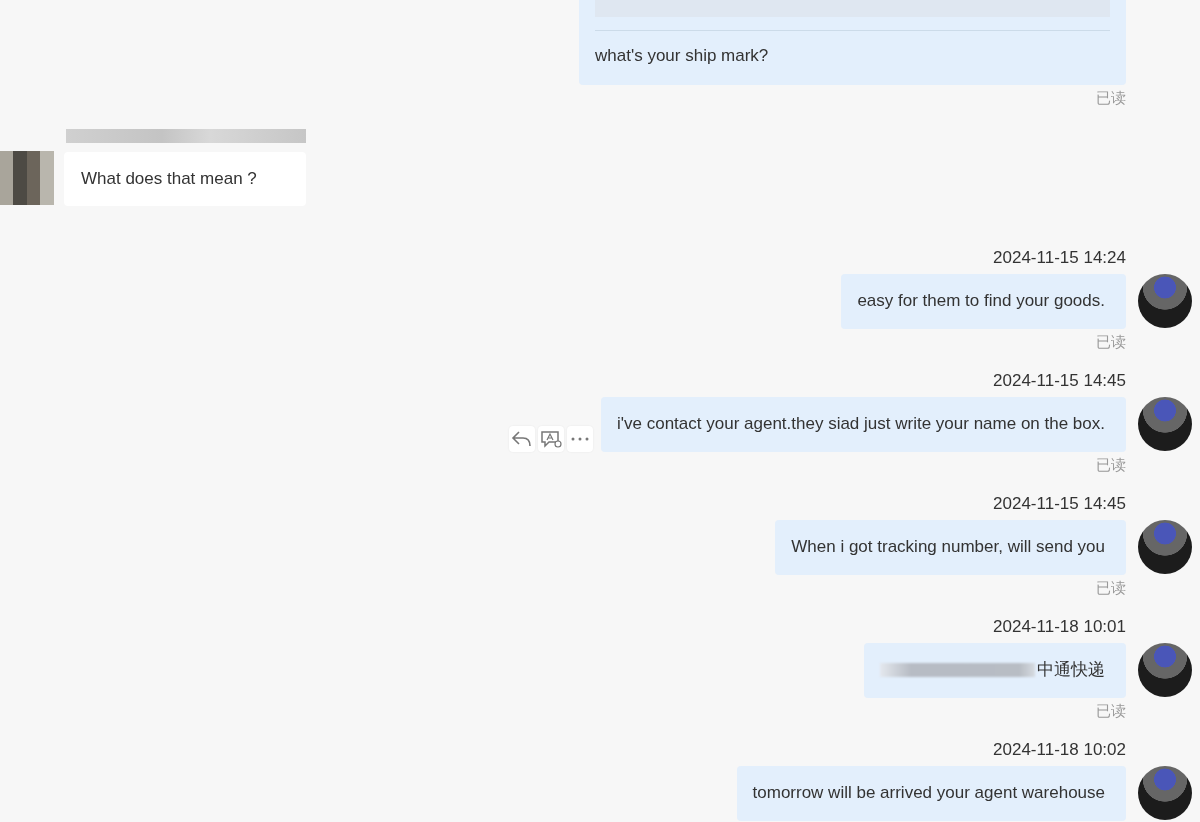 The width and height of the screenshot is (1200, 822). What do you see at coordinates (995, 670) in the screenshot?
I see `message-bubble: 中通快递` at bounding box center [995, 670].